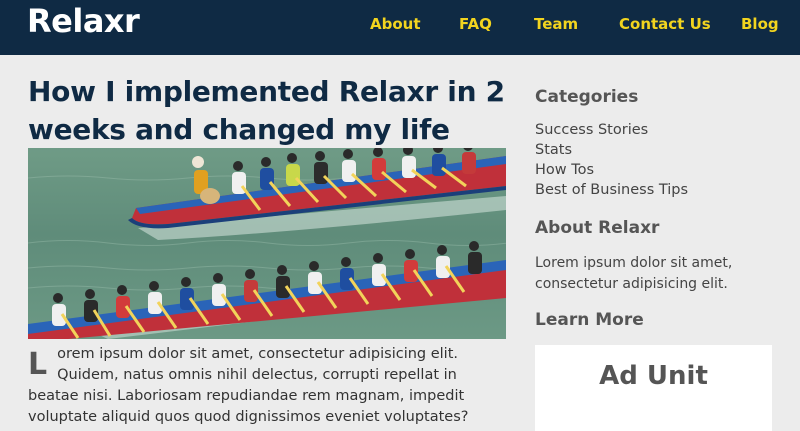 Image resolution: width=800 pixels, height=431 pixels. Describe the element at coordinates (564, 170) in the screenshot. I see `category-how-tos: How Tos` at that location.